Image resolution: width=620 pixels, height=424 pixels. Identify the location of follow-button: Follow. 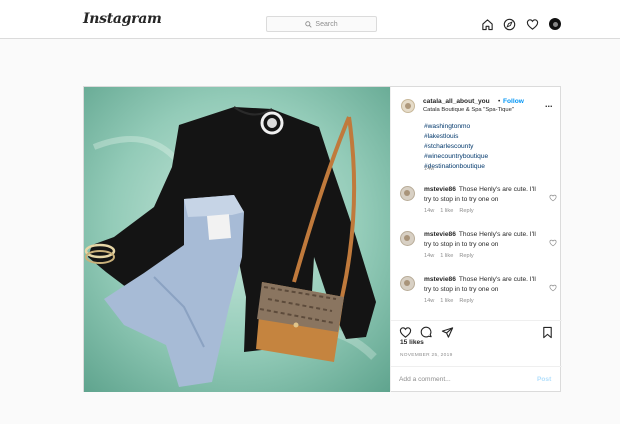
(513, 101).